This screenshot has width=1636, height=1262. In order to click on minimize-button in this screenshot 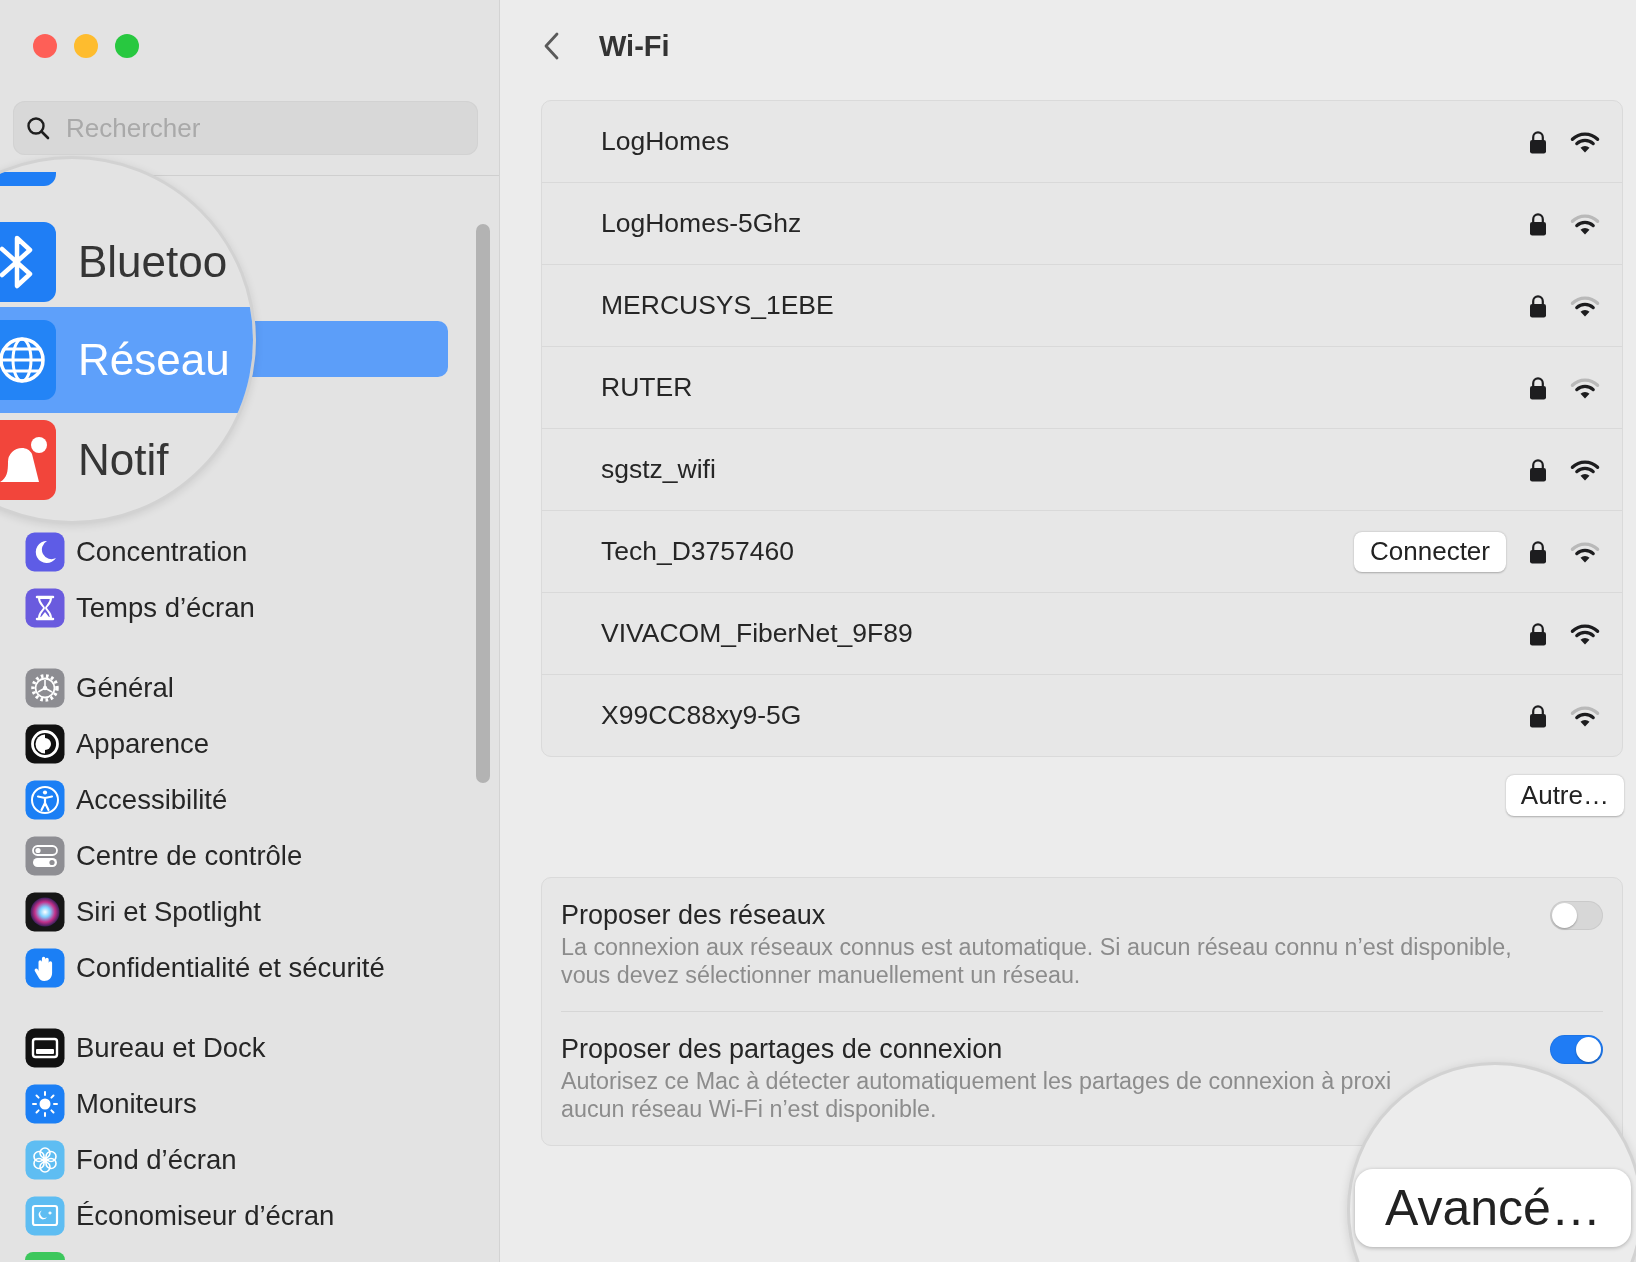, I will do `click(86, 46)`.